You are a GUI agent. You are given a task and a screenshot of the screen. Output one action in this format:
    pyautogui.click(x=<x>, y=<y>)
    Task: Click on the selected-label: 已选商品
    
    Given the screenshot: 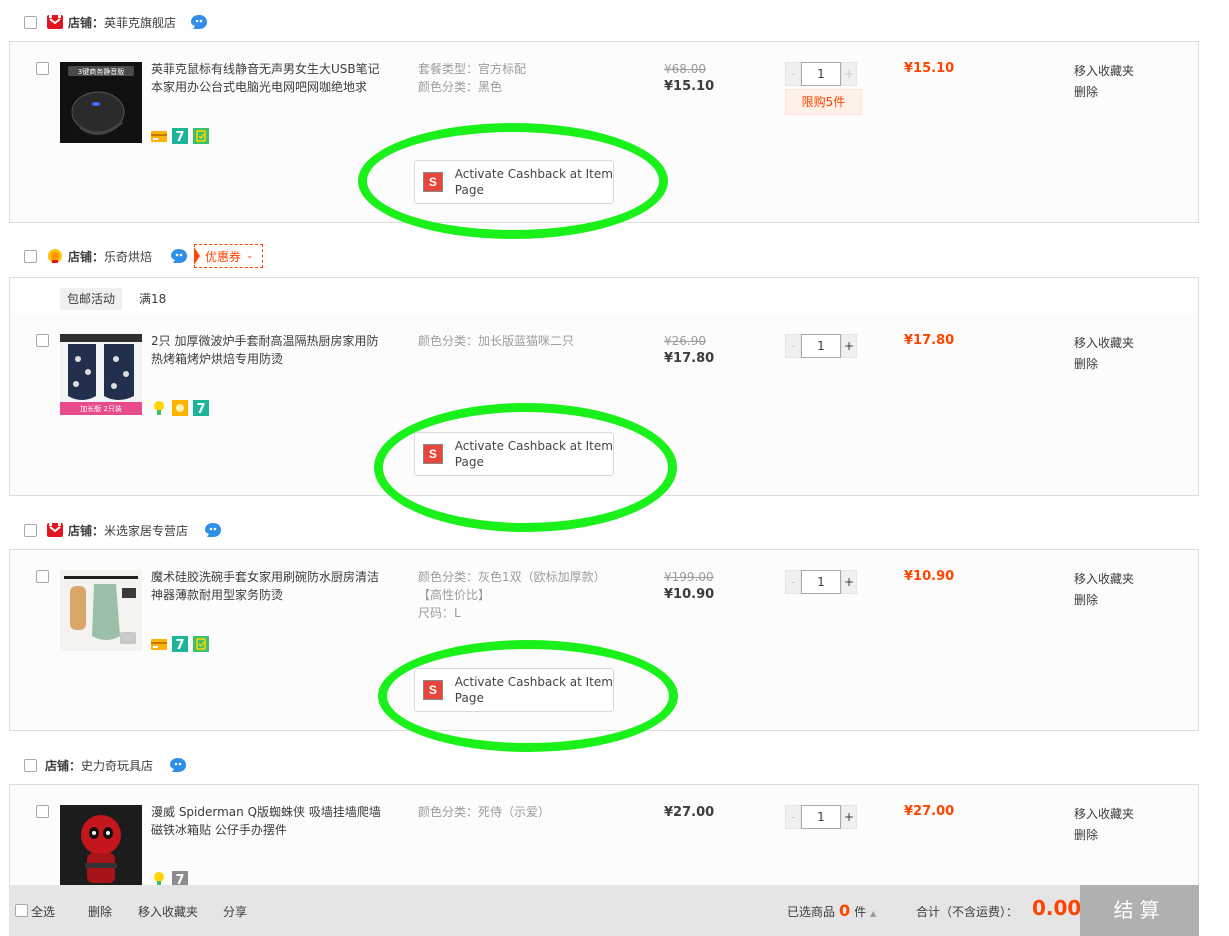 What is the action you would take?
    pyautogui.click(x=811, y=912)
    